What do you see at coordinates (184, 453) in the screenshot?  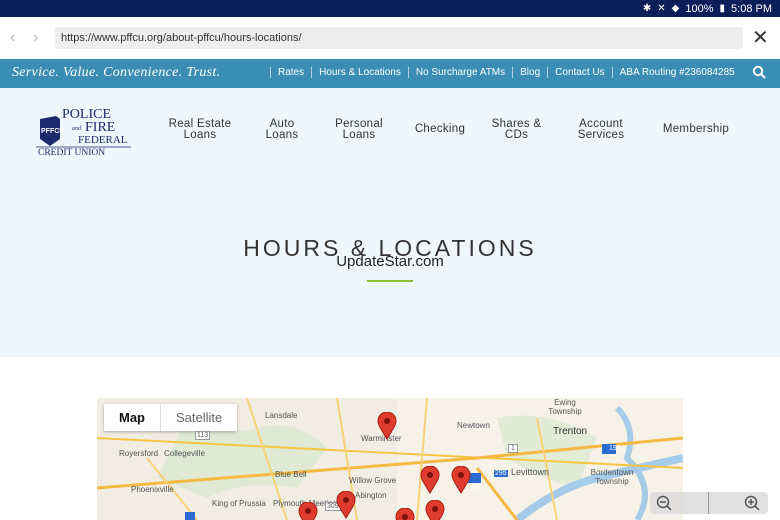 I see `map-label: Collegeville` at bounding box center [184, 453].